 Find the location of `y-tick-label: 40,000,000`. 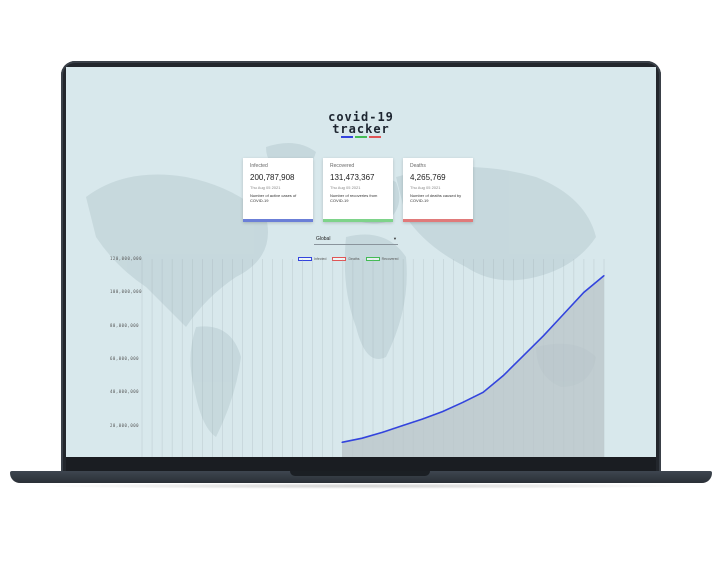

y-tick-label: 40,000,000 is located at coordinates (125, 392).